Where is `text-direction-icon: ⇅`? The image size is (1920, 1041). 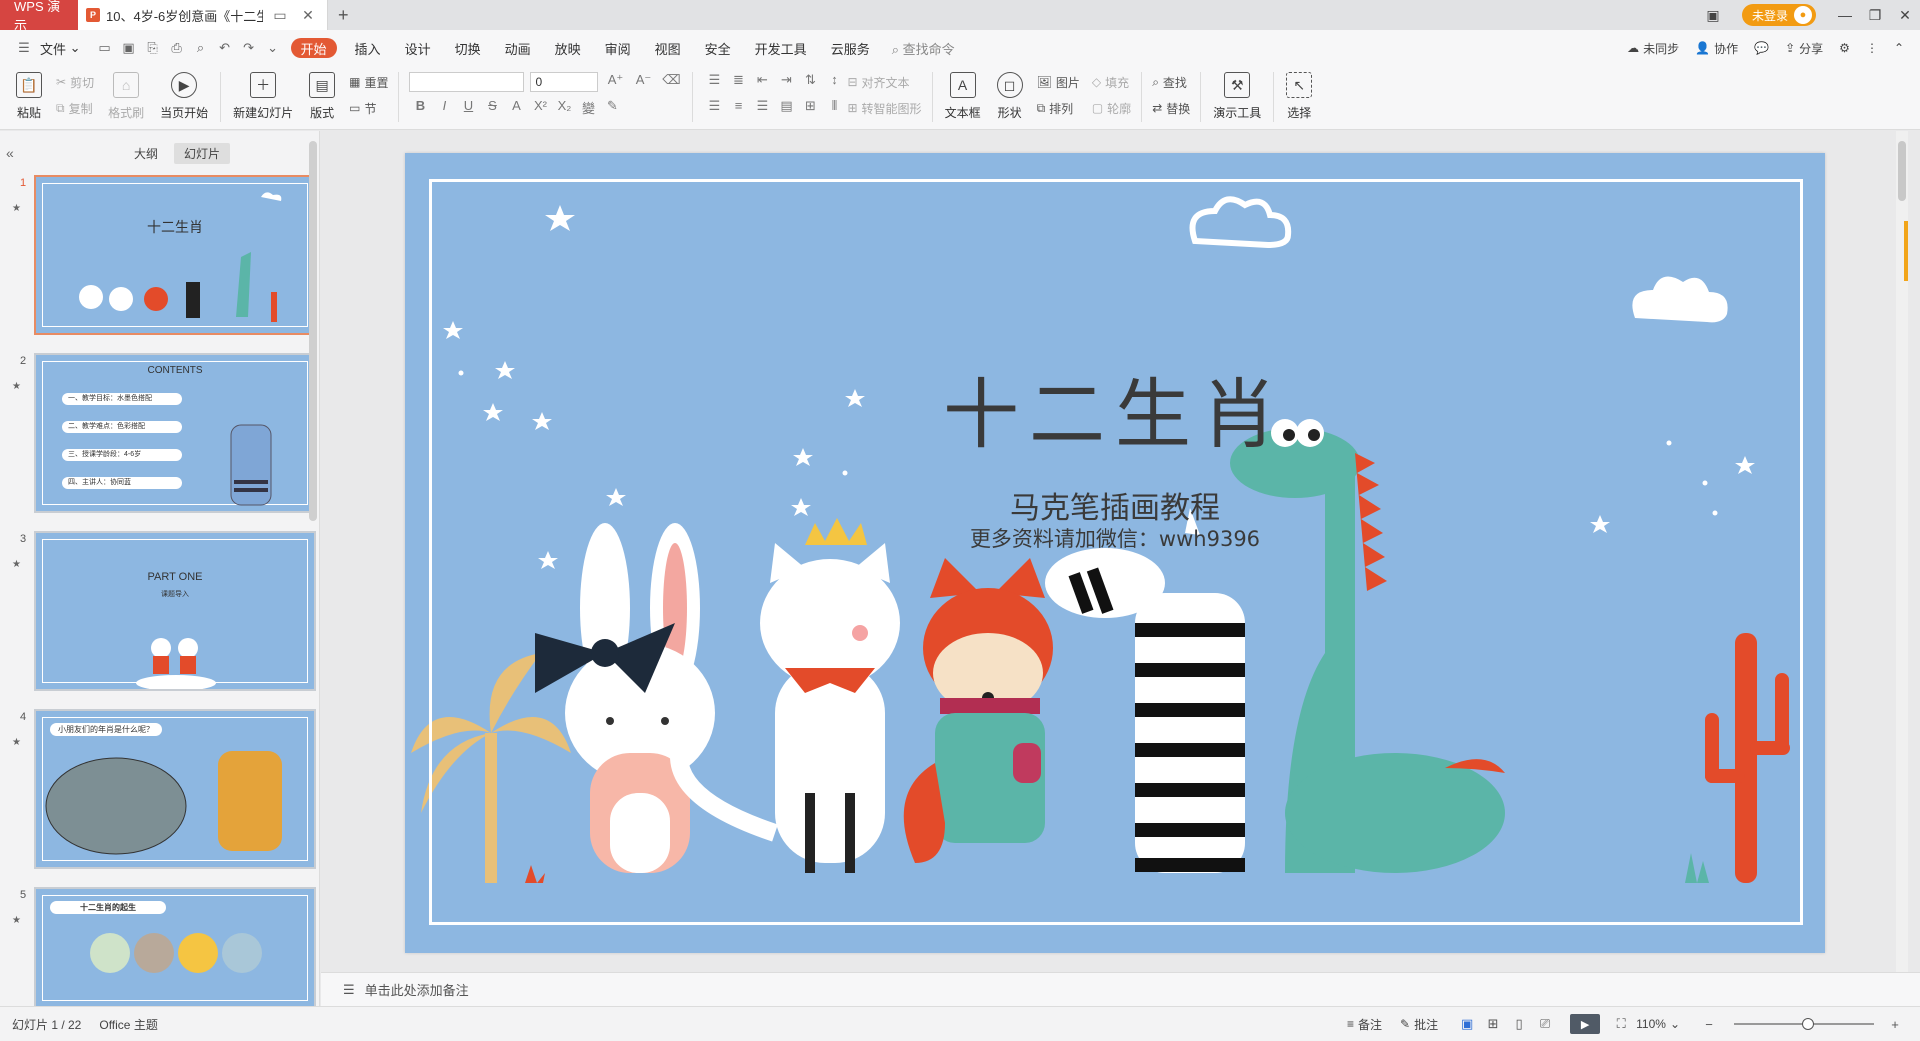 text-direction-icon: ⇅ is located at coordinates (810, 82).